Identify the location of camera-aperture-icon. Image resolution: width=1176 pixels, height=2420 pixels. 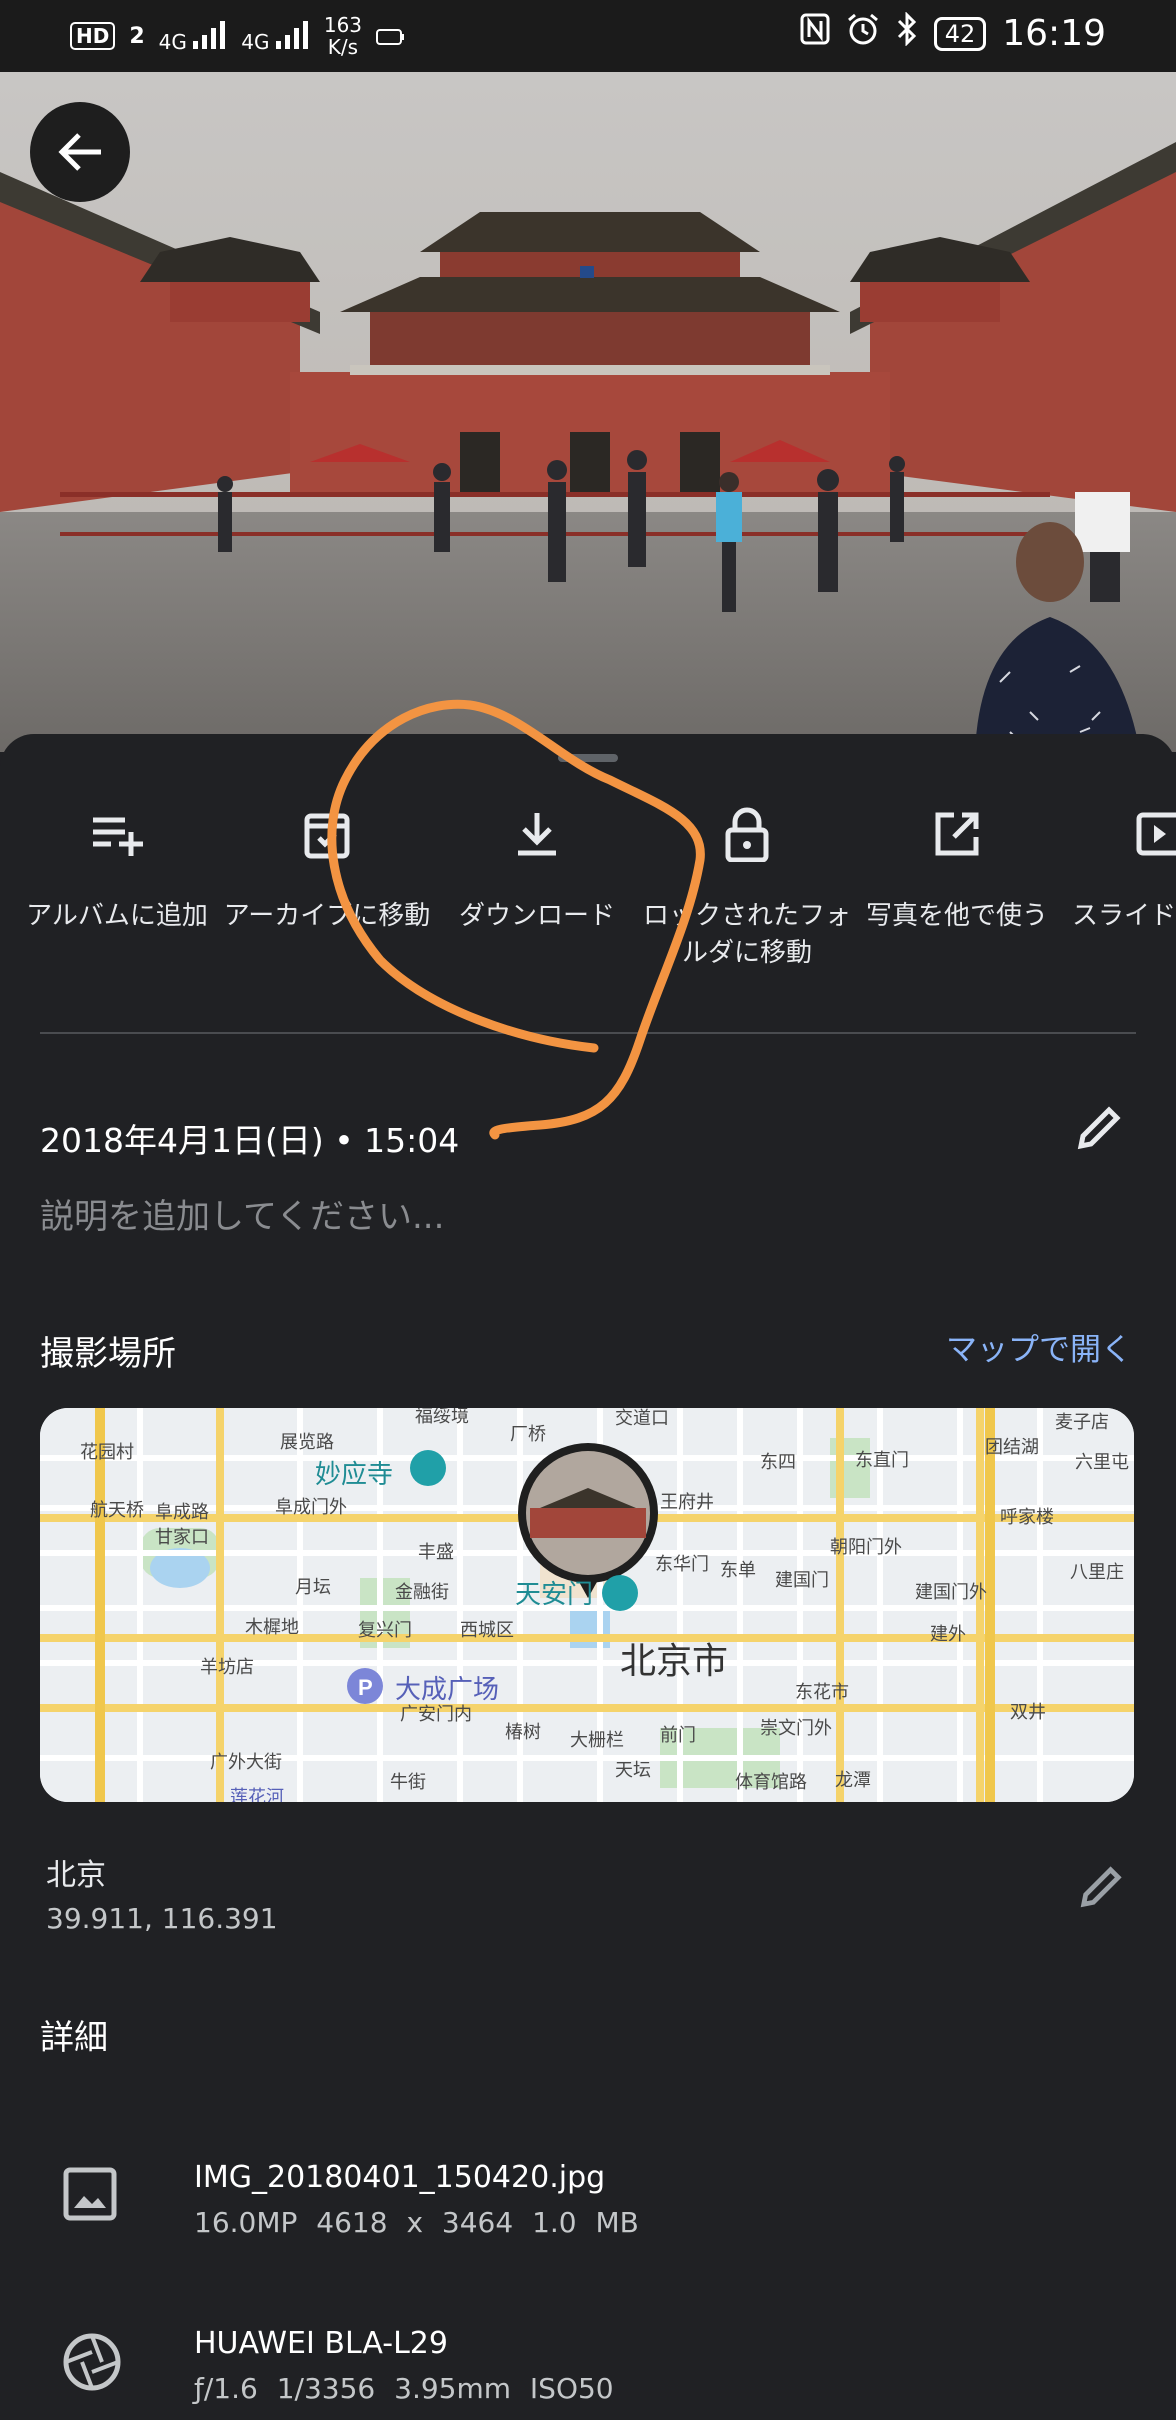
(92, 2364).